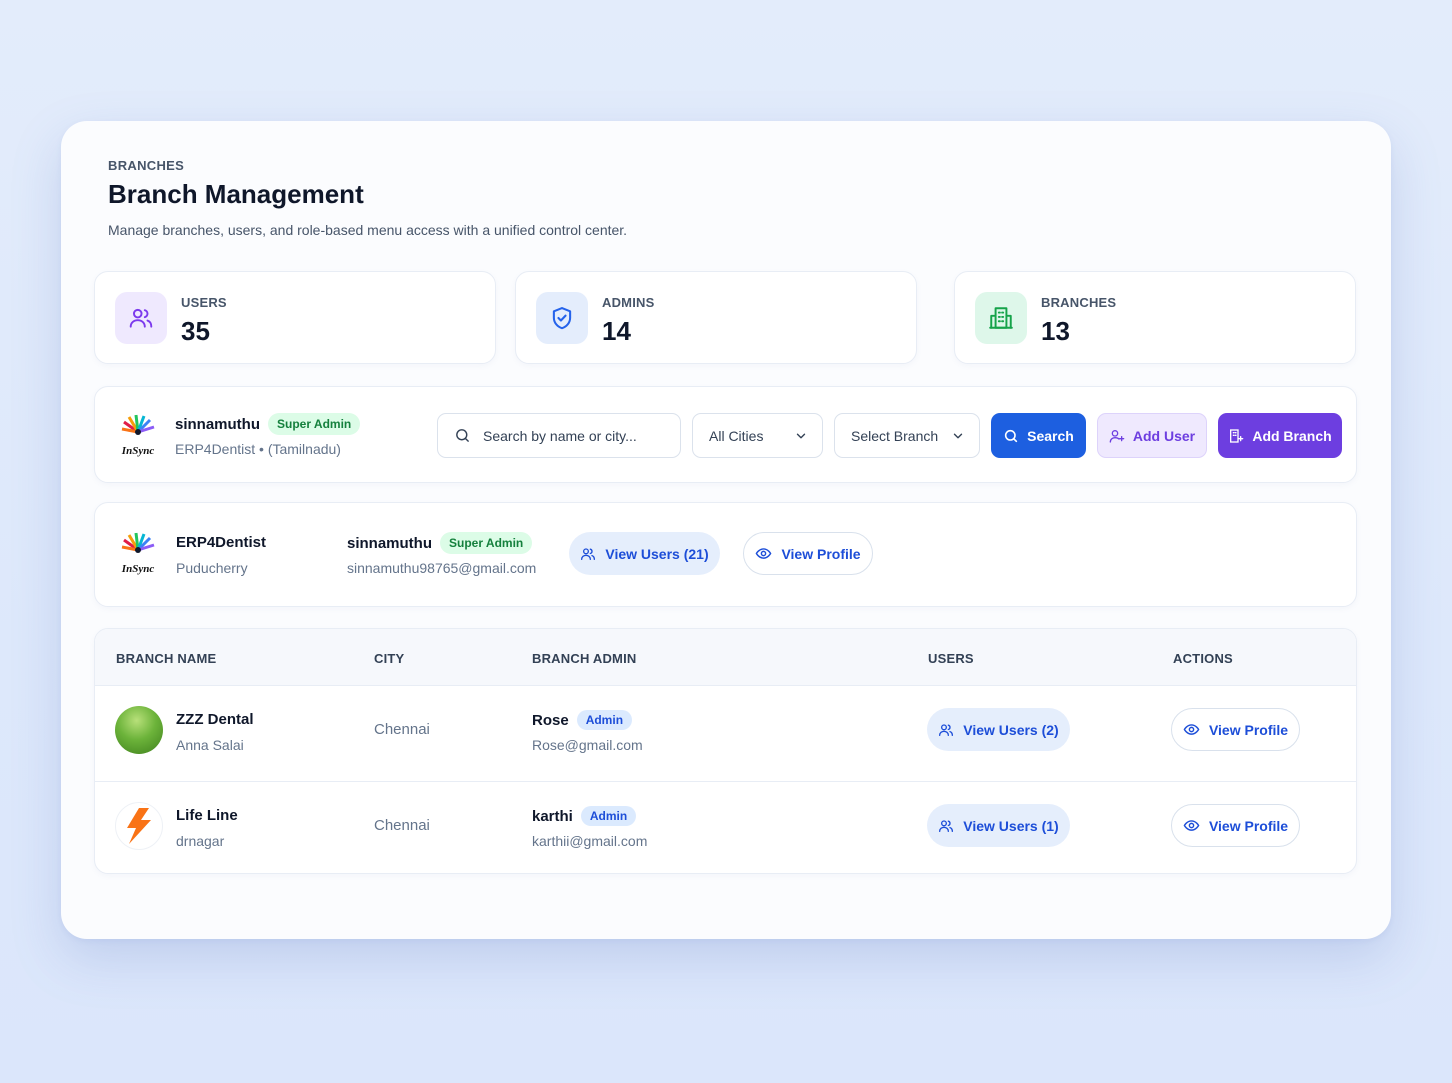 This screenshot has width=1452, height=1083. I want to click on column-header: BRANCH ADMIN, so click(584, 658).